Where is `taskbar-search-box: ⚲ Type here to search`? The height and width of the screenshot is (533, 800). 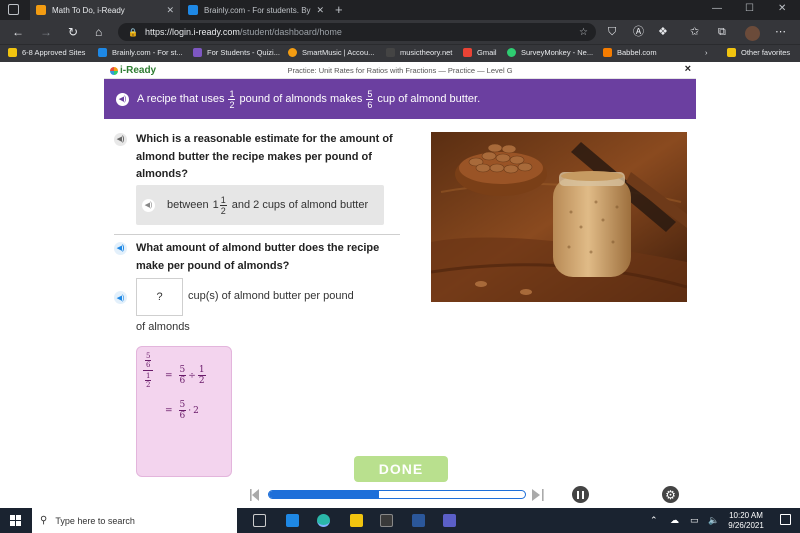 taskbar-search-box: ⚲ Type here to search is located at coordinates (134, 520).